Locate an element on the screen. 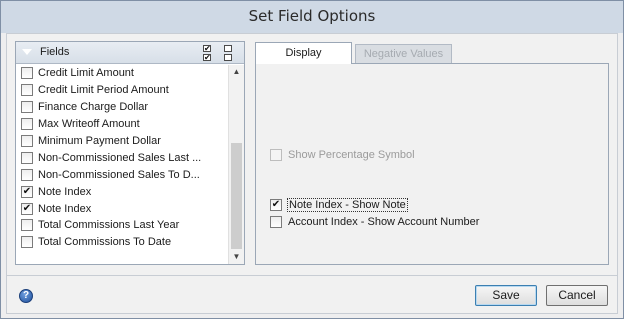 This screenshot has width=624, height=319. field-label: Minimum Payment Dollar is located at coordinates (99, 141).